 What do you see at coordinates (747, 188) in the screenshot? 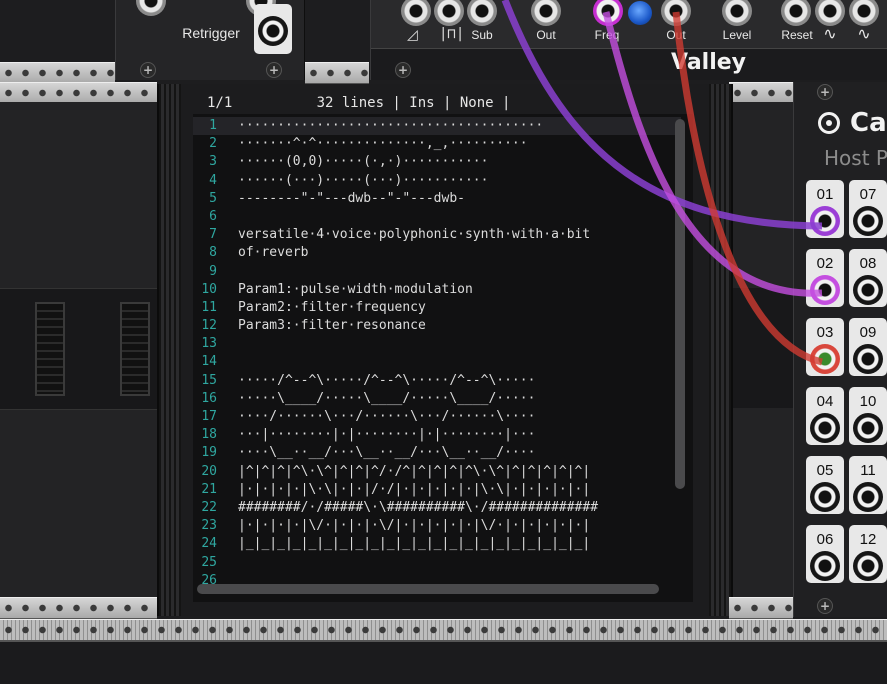
I see `cable-red` at bounding box center [747, 188].